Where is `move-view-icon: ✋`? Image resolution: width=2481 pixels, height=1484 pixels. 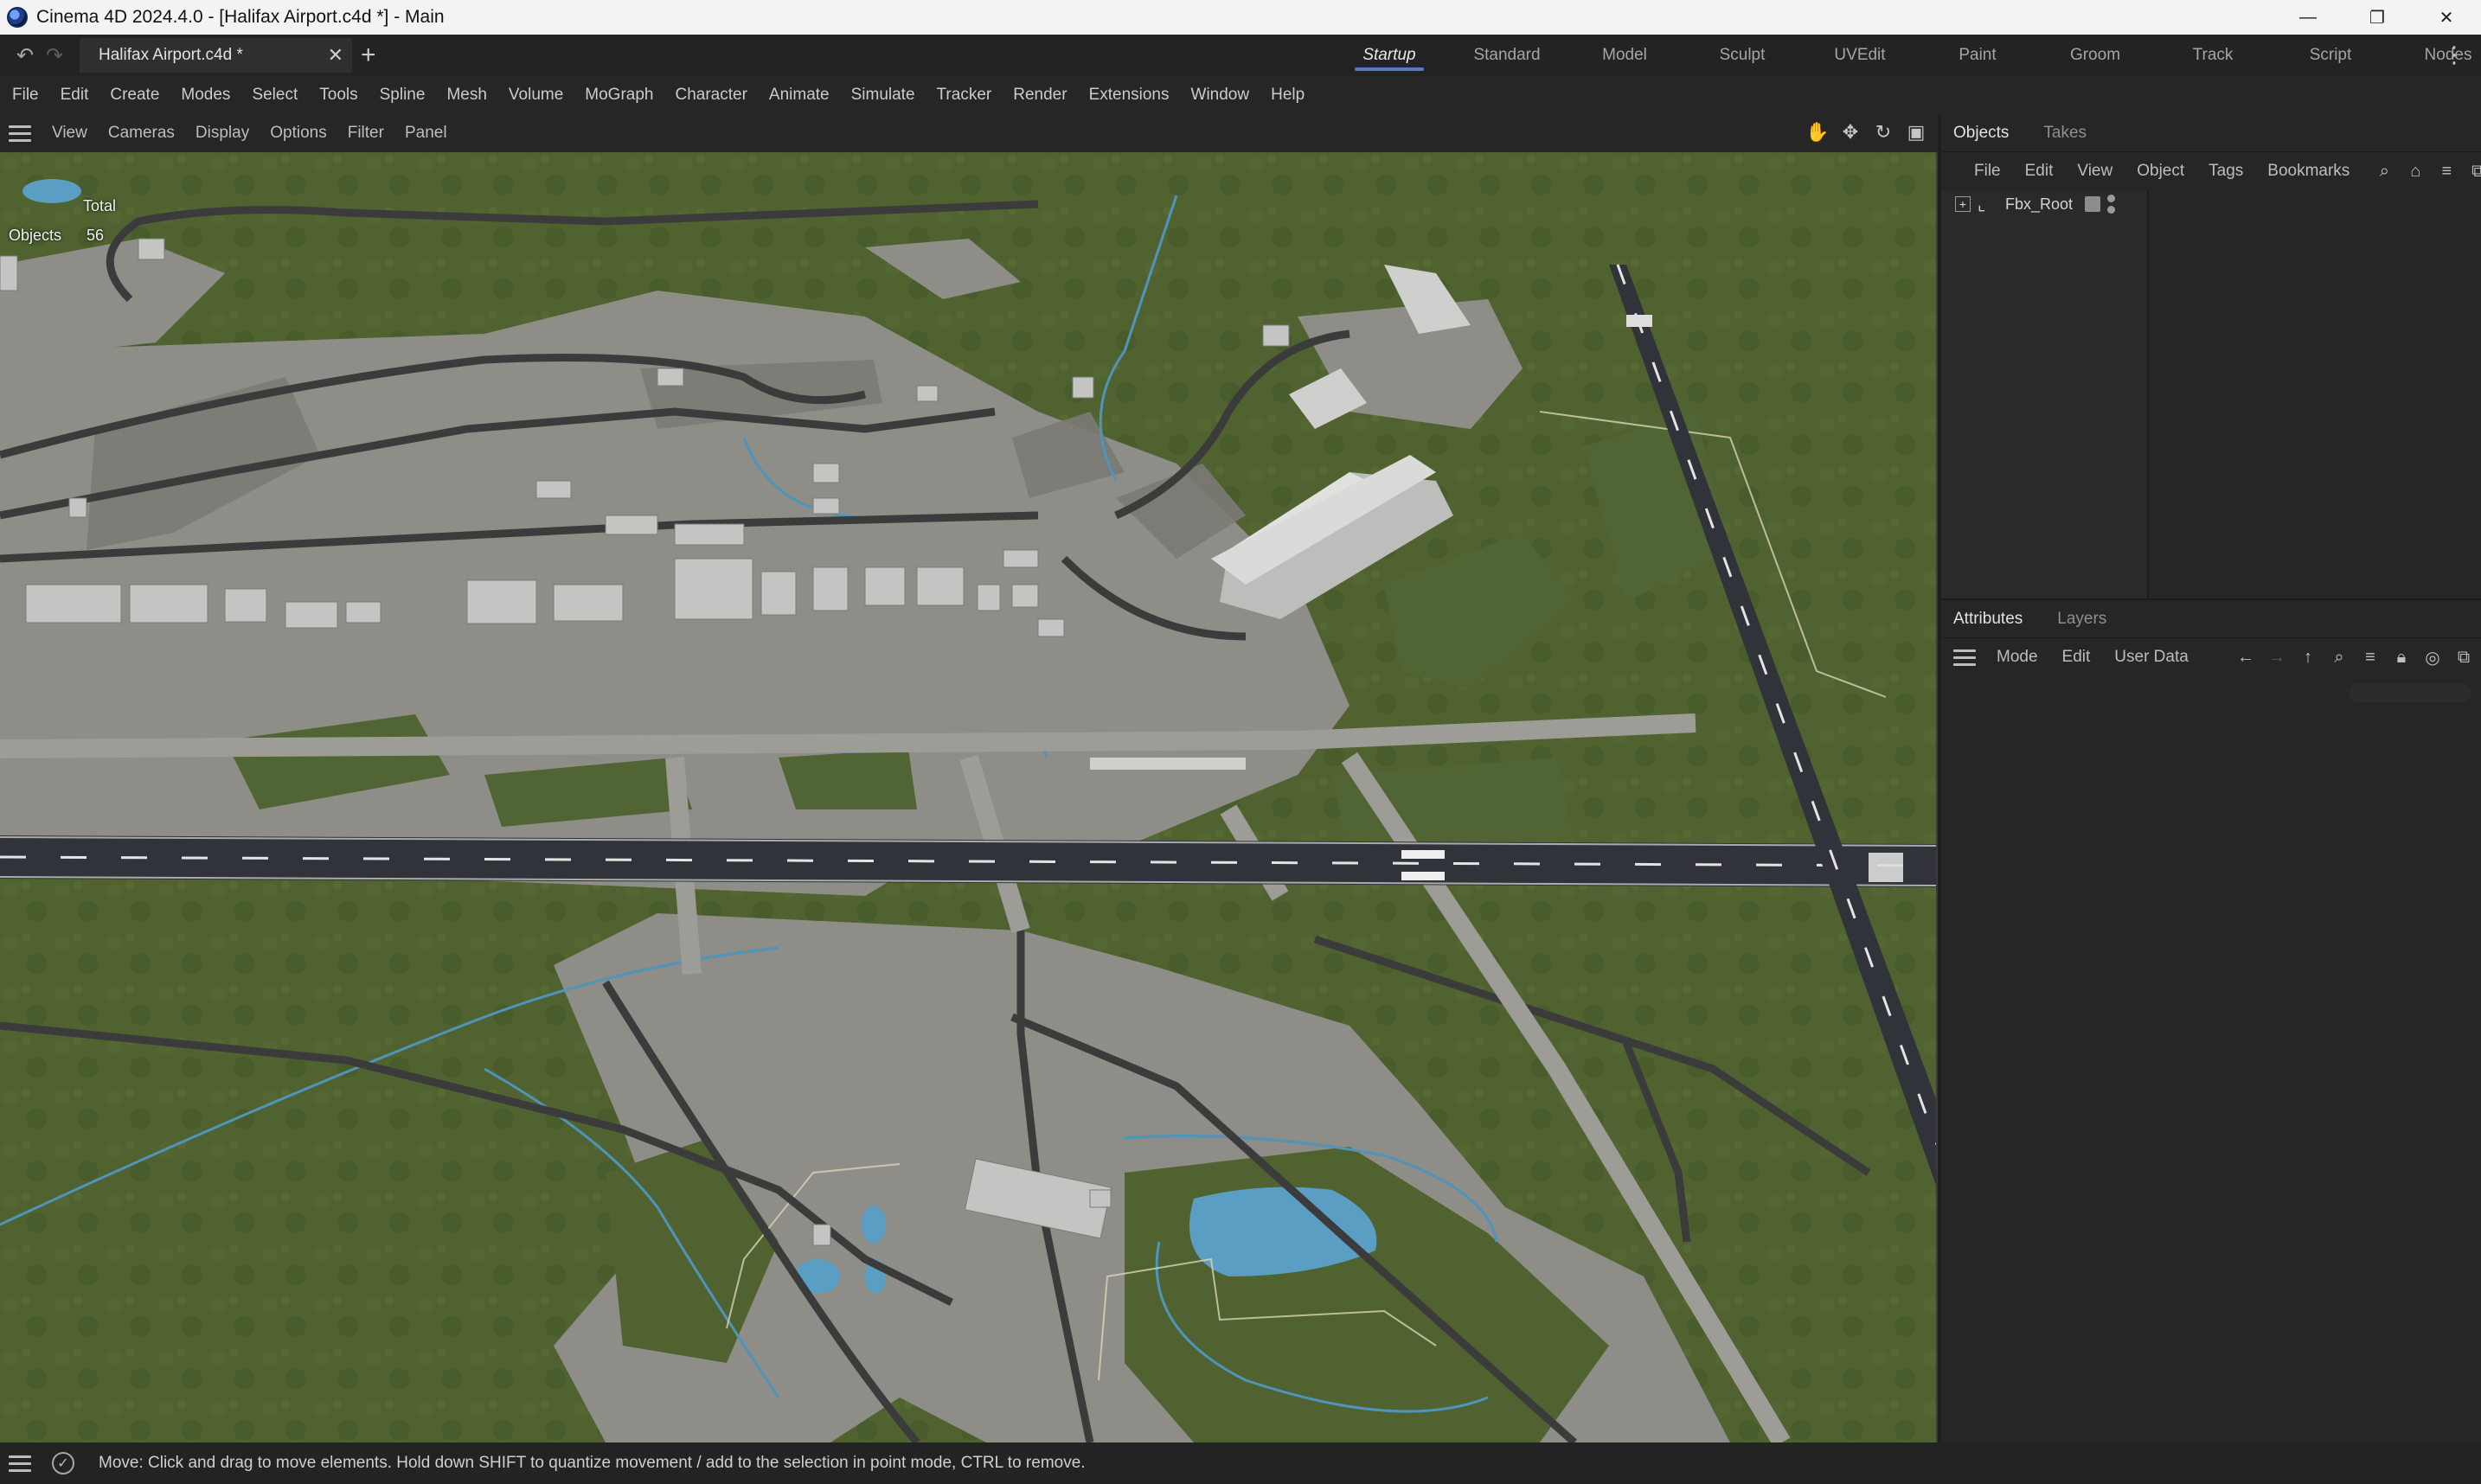 move-view-icon: ✋ is located at coordinates (1817, 132).